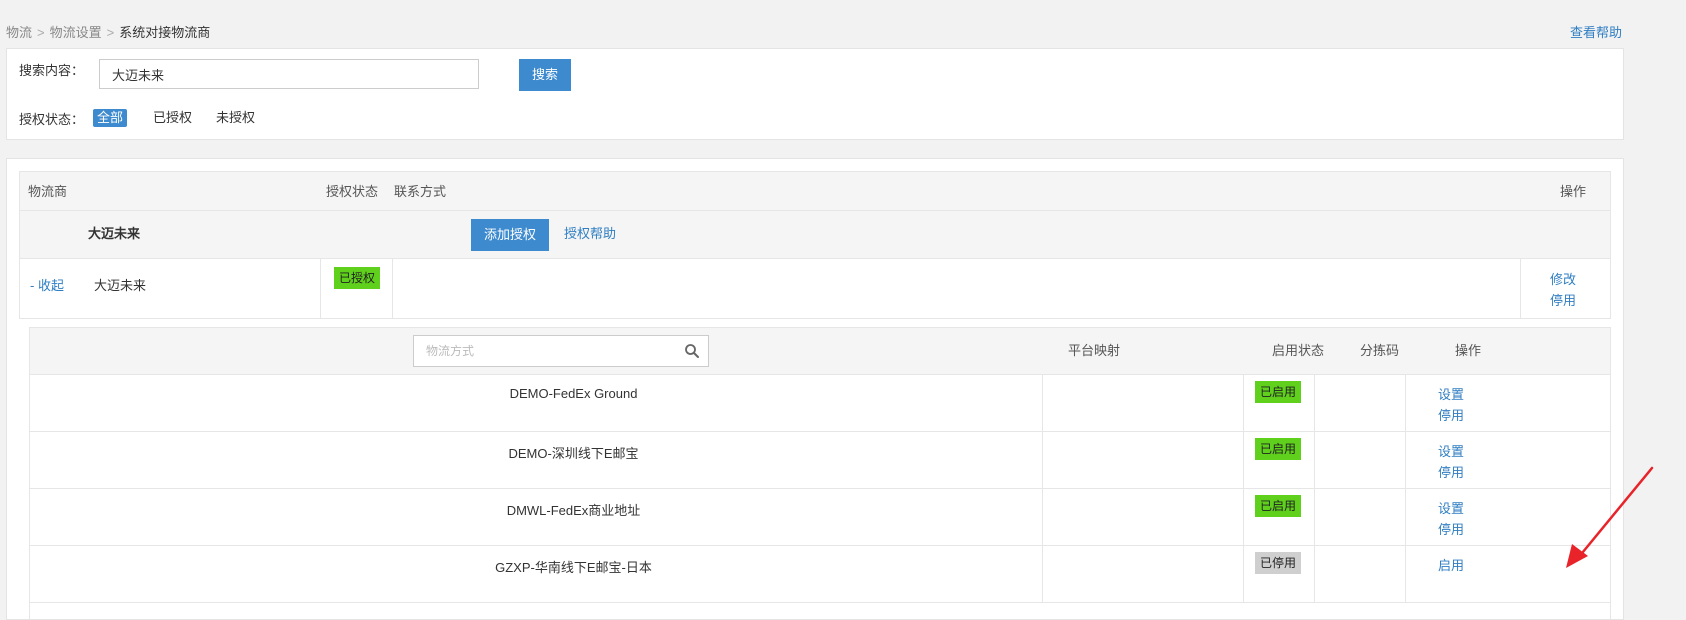  What do you see at coordinates (692, 351) in the screenshot?
I see `search-icon` at bounding box center [692, 351].